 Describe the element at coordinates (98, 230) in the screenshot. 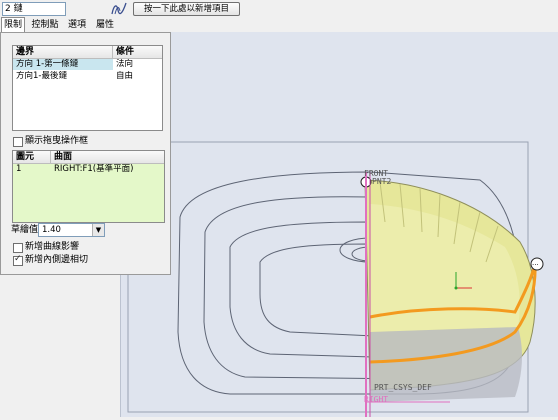

I see `chevron-down-icon: ▼` at that location.